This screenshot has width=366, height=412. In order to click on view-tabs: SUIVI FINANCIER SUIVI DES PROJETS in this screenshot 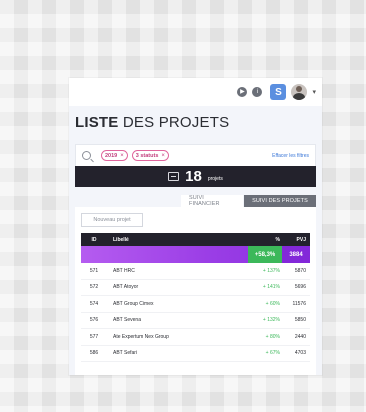, I will do `click(195, 201)`.